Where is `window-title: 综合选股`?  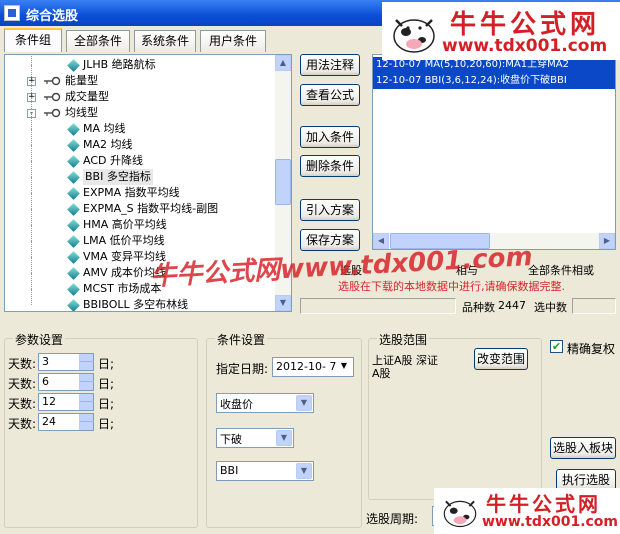 window-title: 综合选股 is located at coordinates (52, 16).